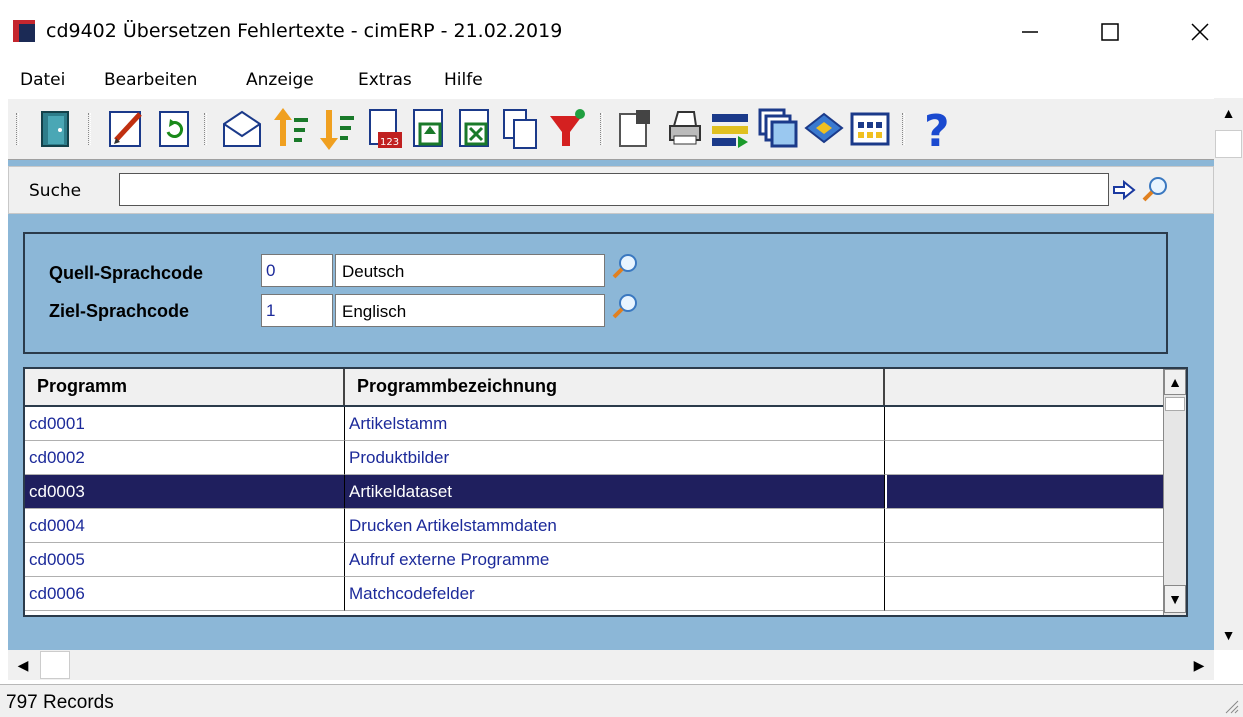 Image resolution: width=1243 pixels, height=717 pixels. I want to click on menu-datei: Datei, so click(42, 80).